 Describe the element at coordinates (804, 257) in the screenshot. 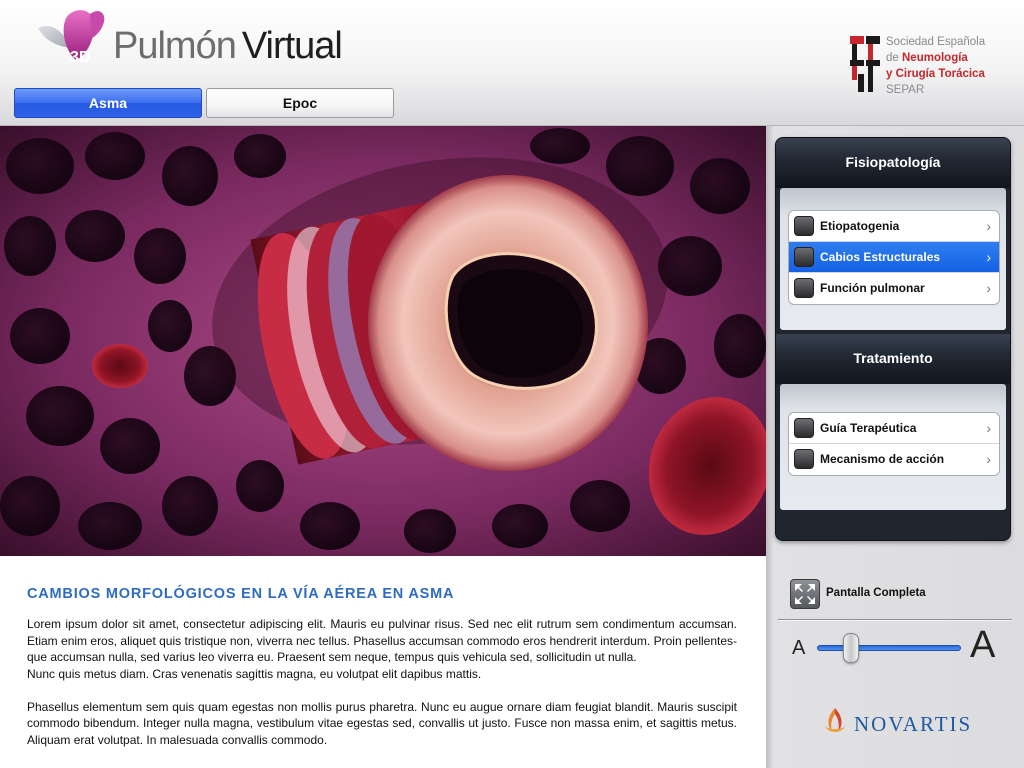

I see `structure-icon` at that location.